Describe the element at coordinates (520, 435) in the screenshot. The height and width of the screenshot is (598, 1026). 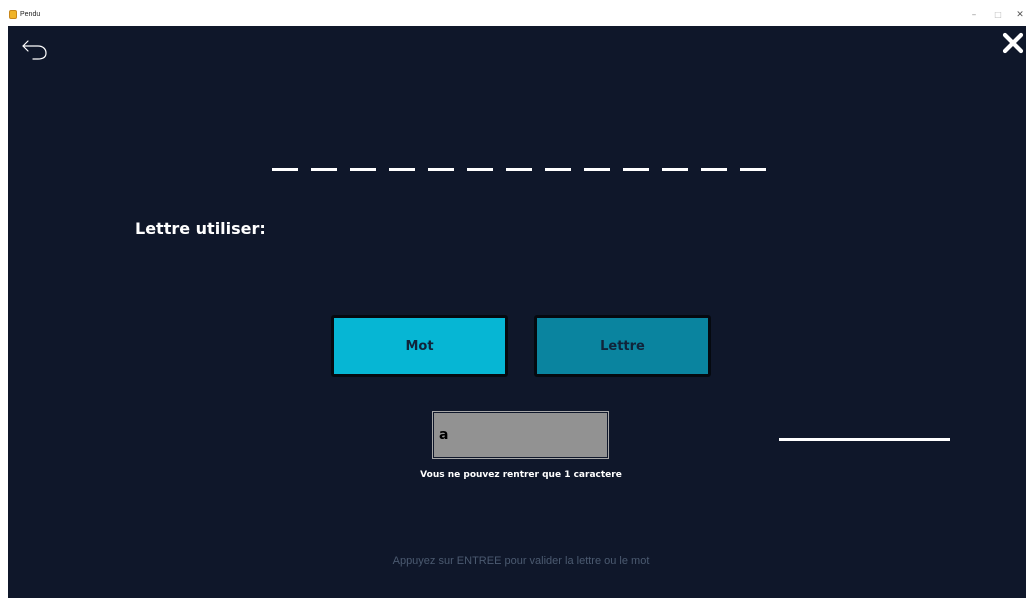
I see `guess-input: a` at that location.